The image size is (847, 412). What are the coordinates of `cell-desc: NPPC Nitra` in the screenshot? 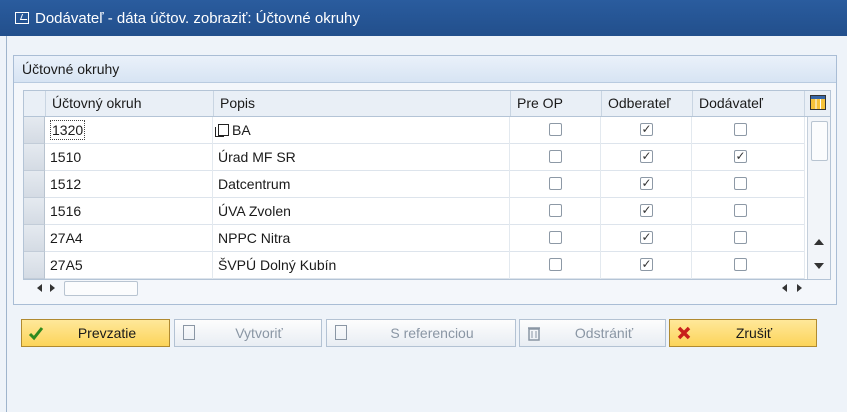 It's located at (361, 238).